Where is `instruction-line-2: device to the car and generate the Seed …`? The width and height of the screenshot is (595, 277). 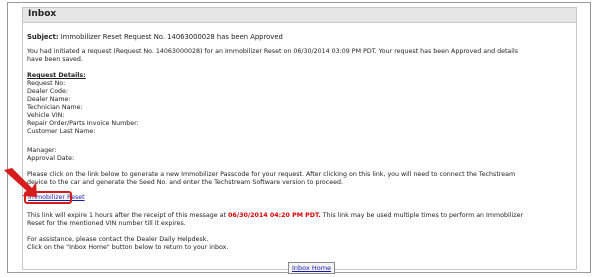
instruction-line-2: device to the car and generate the Seed … is located at coordinates (185, 182).